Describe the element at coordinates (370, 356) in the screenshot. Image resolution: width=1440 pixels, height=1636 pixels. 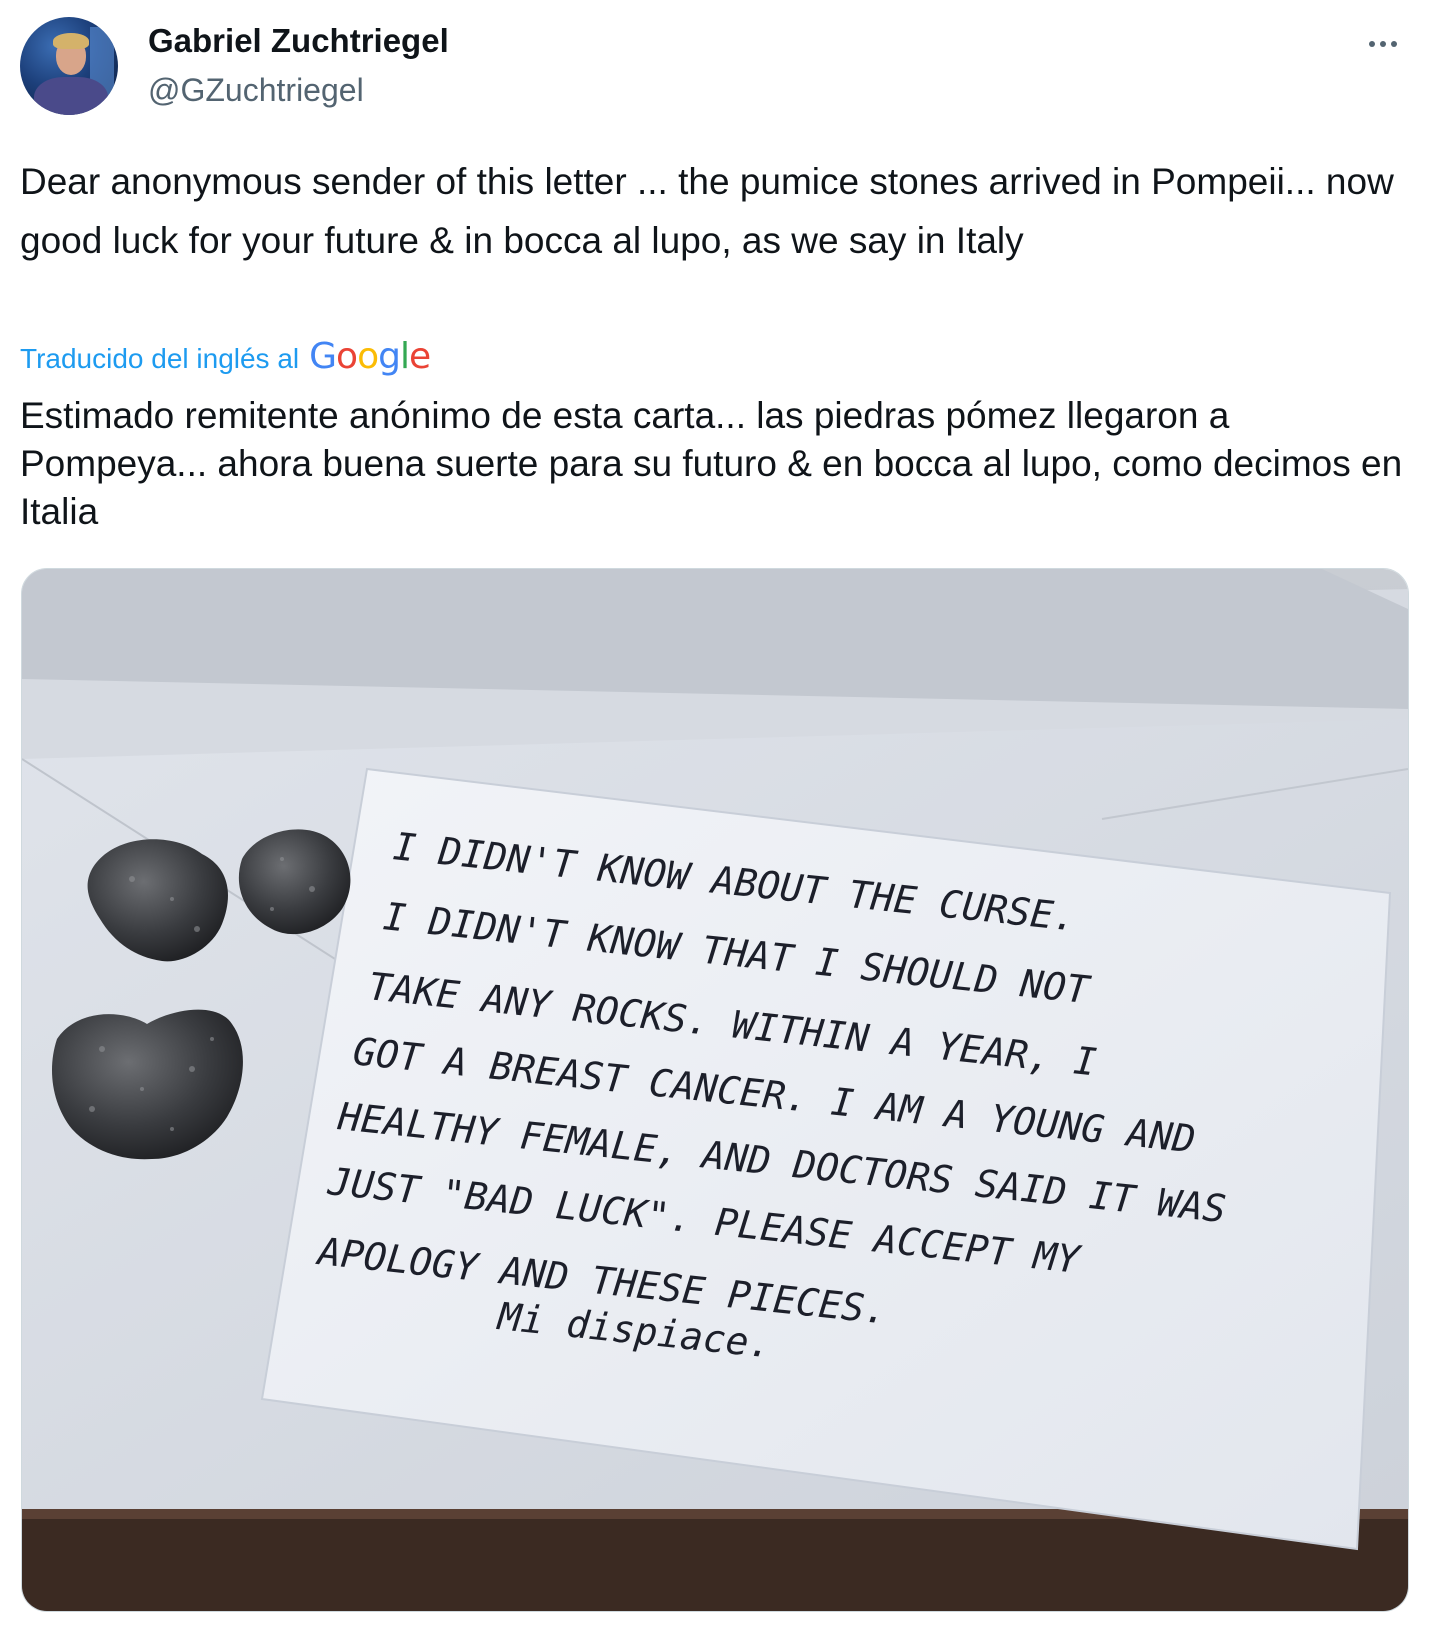
I see `google-logo: Google` at that location.